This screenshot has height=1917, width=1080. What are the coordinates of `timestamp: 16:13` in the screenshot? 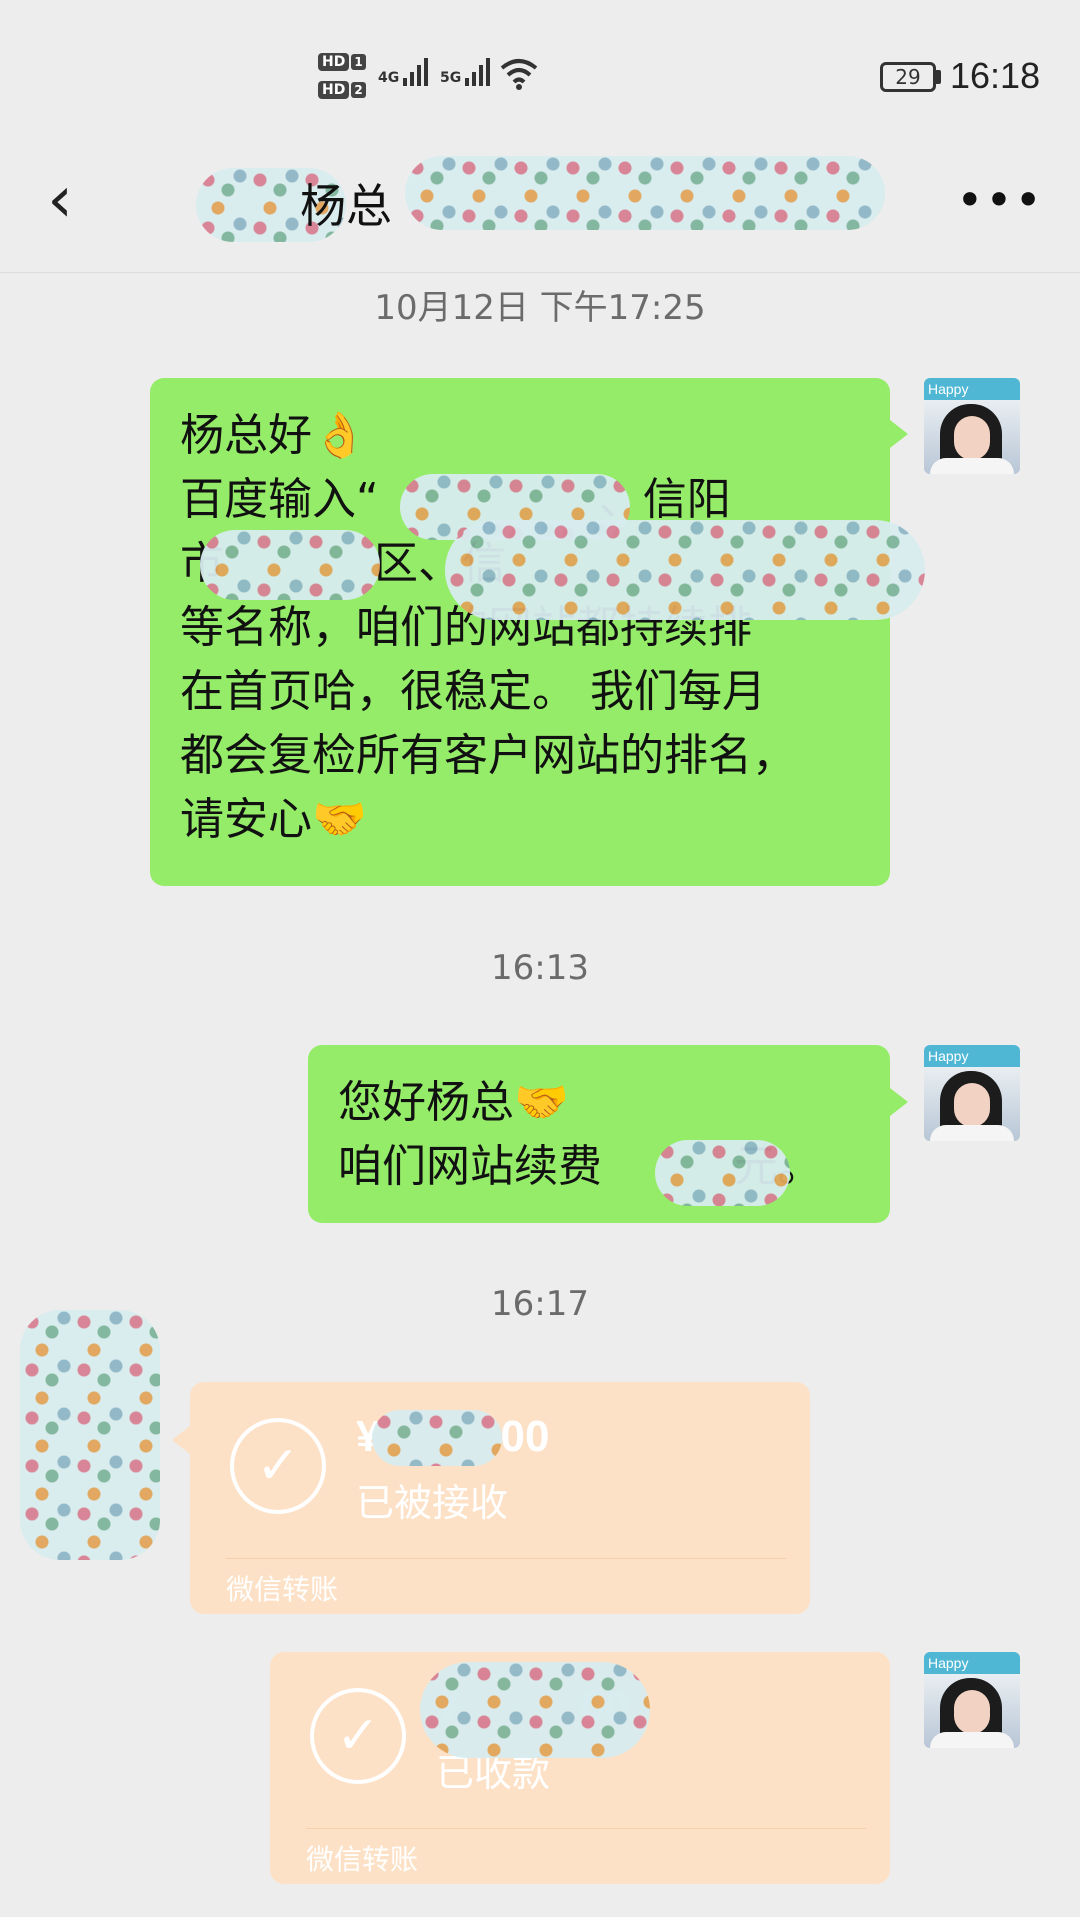 It's located at (540, 968).